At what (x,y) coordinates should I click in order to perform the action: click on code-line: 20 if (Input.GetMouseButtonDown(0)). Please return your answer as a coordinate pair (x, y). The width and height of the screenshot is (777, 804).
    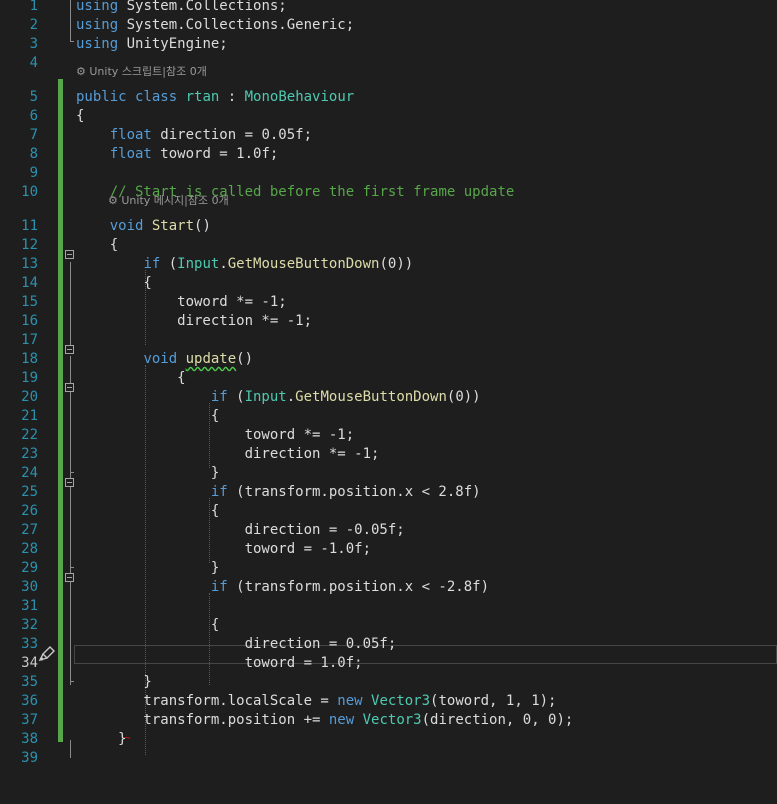
    Looking at the image, I should click on (388, 397).